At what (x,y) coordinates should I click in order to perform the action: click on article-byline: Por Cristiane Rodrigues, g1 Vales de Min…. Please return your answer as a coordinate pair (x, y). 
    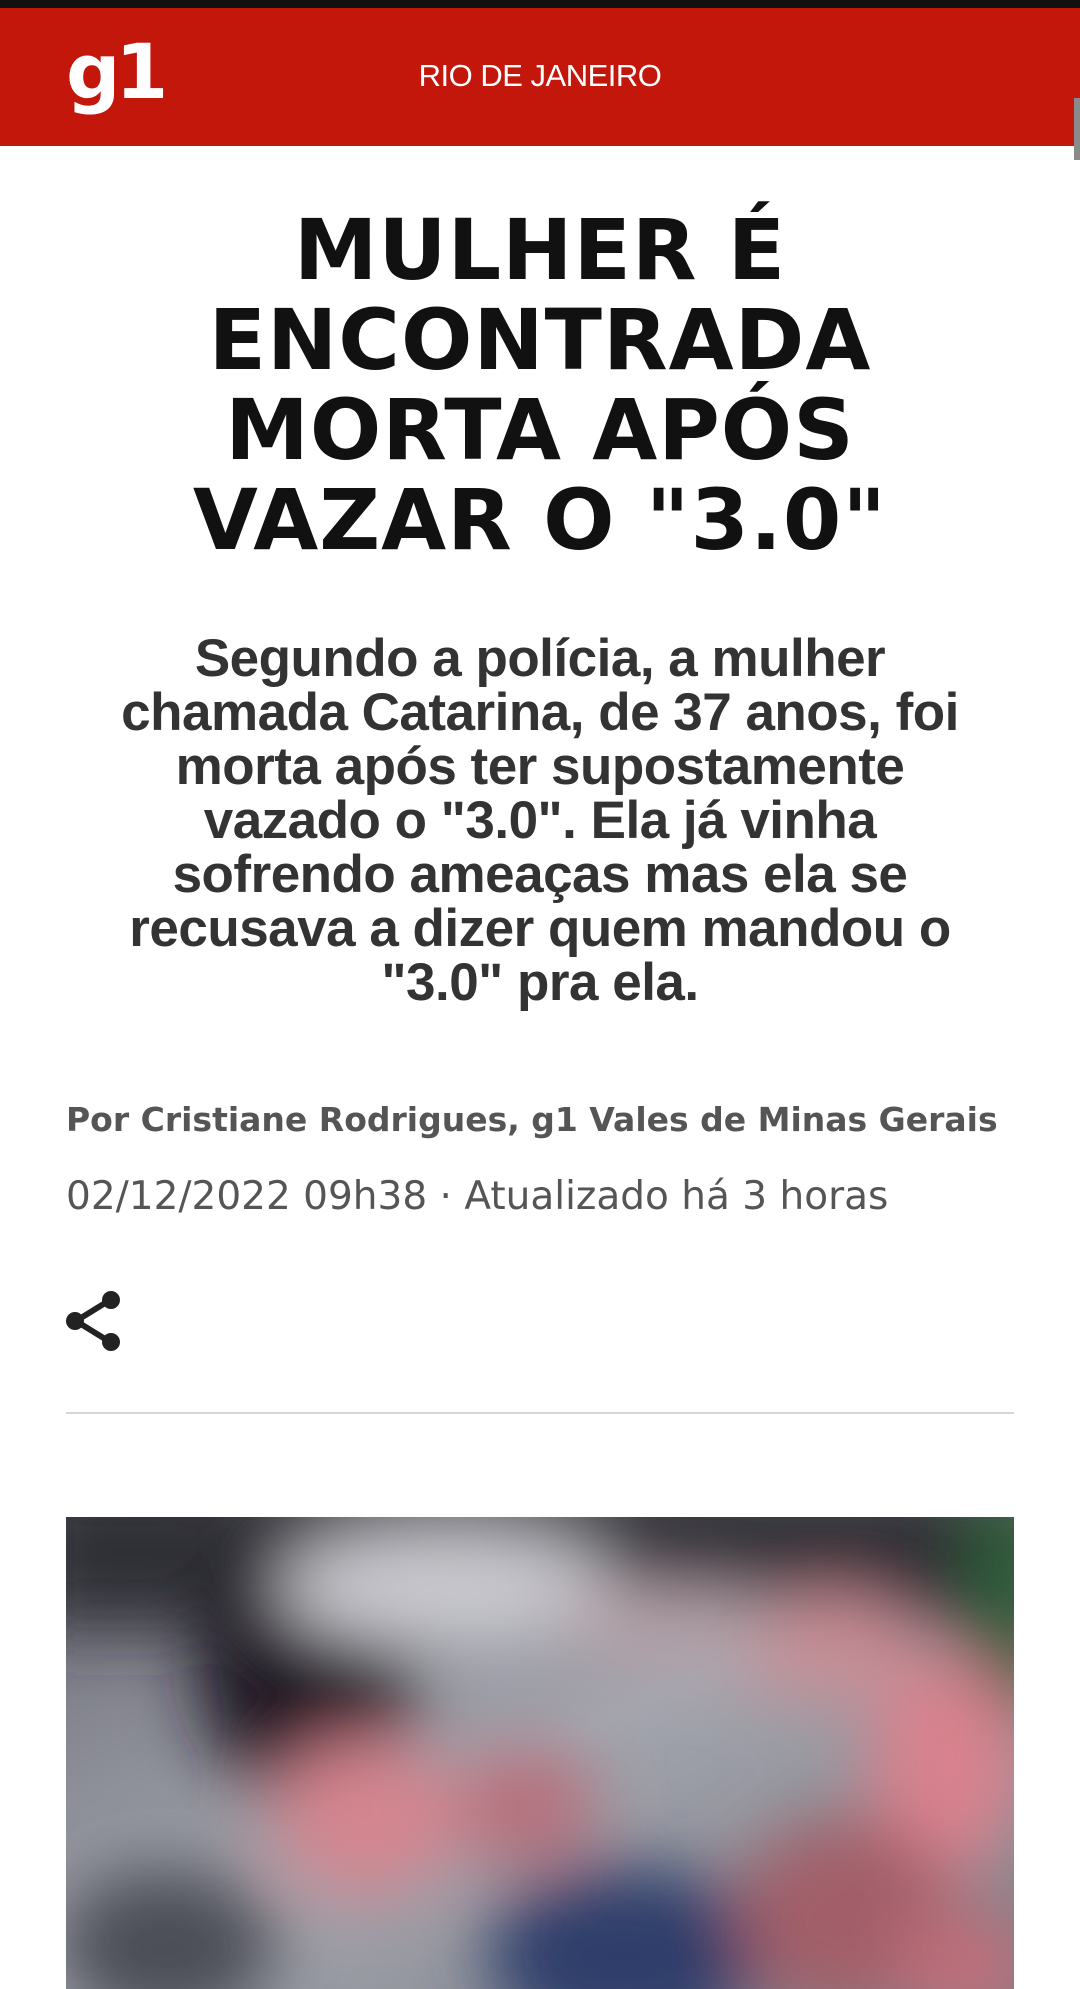
    Looking at the image, I should click on (532, 1119).